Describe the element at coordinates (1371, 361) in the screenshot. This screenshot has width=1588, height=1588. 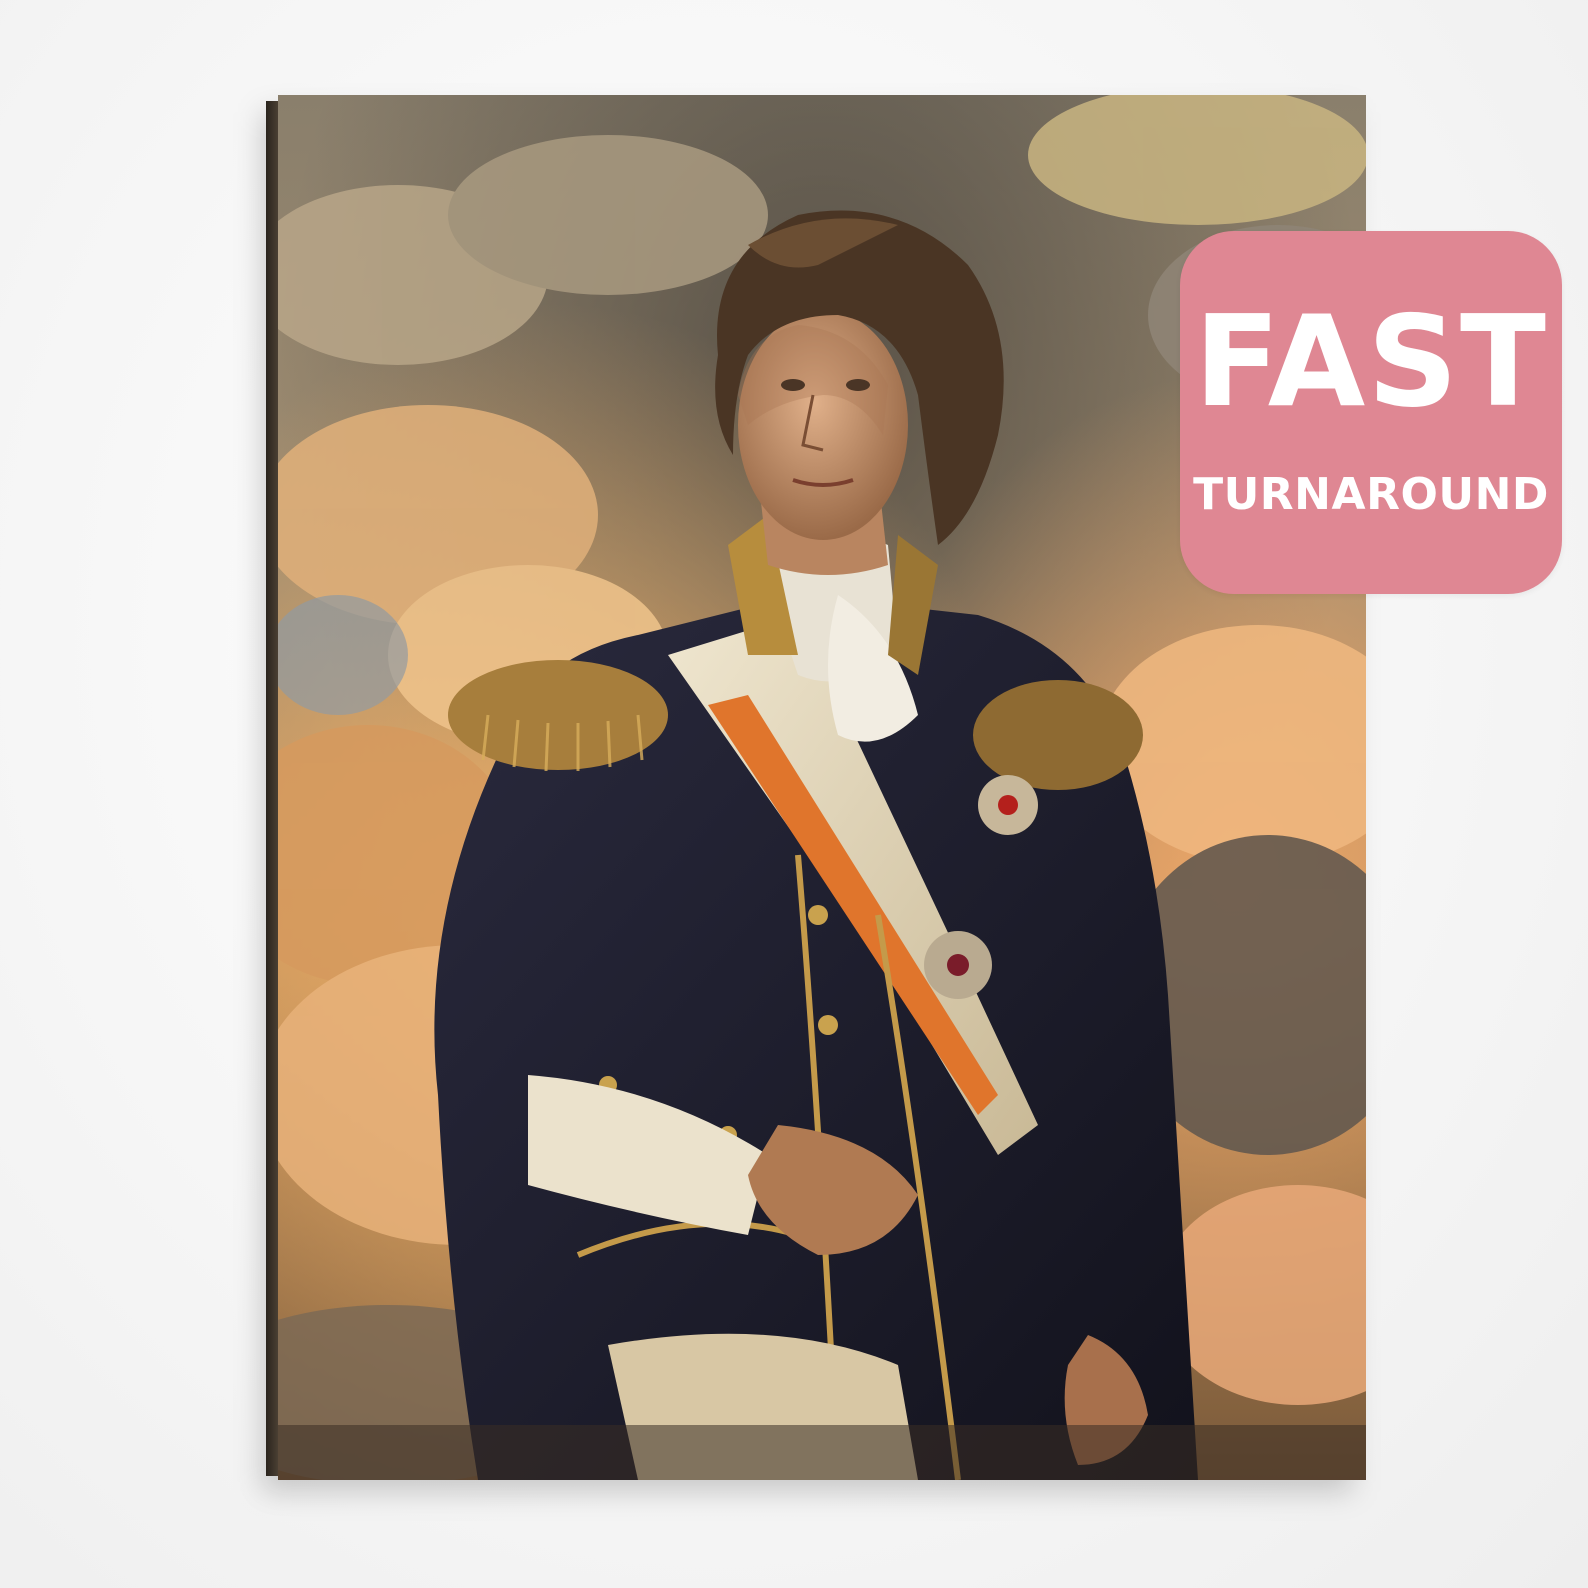
I see `badge-title: FAST` at that location.